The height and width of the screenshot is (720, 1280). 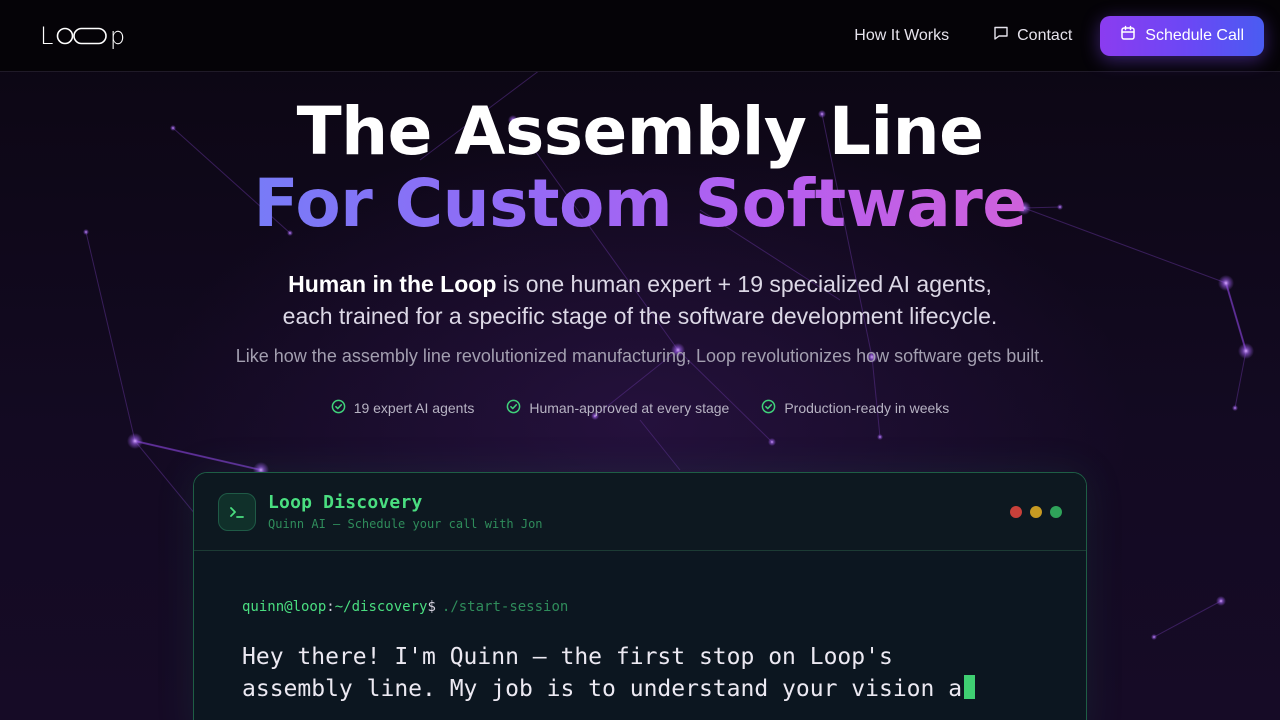 I want to click on feature-check-label: 19 expert AI agents, so click(x=414, y=408).